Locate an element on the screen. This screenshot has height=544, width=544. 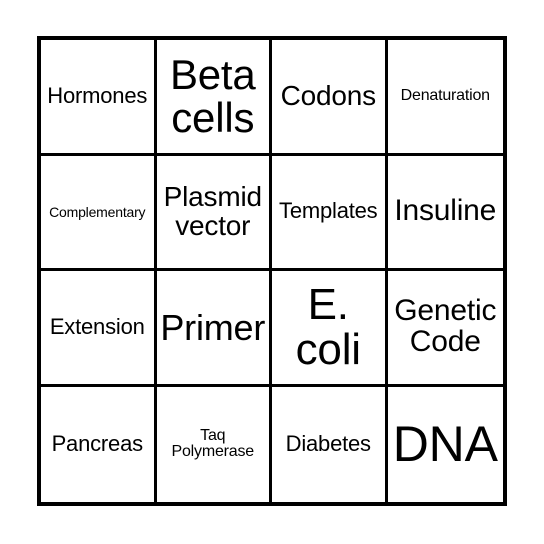
bingo-cell: Taq Polymerase is located at coordinates (214, 444).